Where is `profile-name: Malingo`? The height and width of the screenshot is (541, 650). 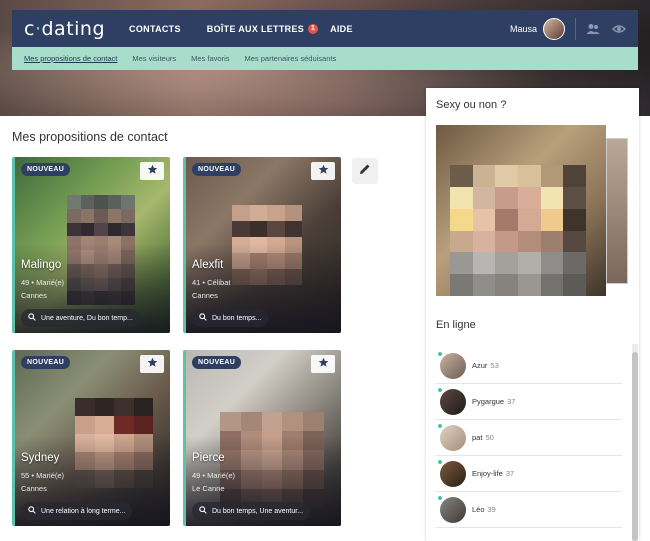 profile-name: Malingo is located at coordinates (41, 265).